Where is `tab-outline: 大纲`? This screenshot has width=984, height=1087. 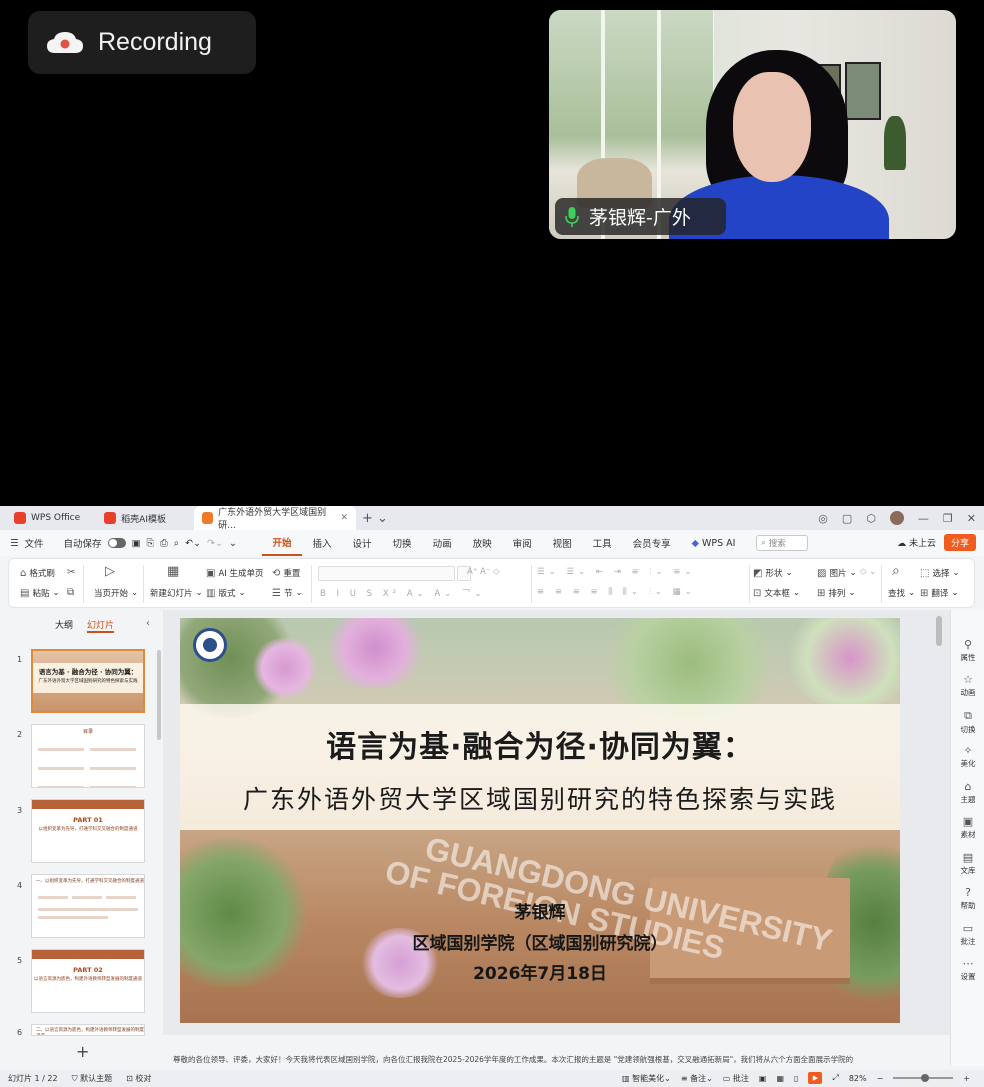 tab-outline: 大纲 is located at coordinates (64, 625).